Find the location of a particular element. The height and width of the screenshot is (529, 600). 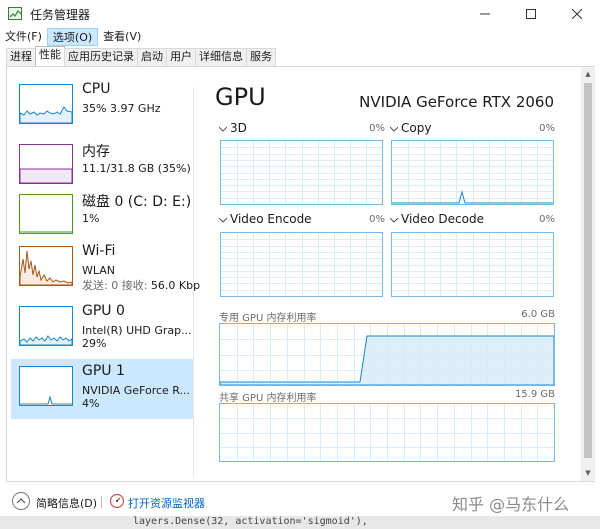

fewer-details-label: 简略信息(D) is located at coordinates (66, 503).